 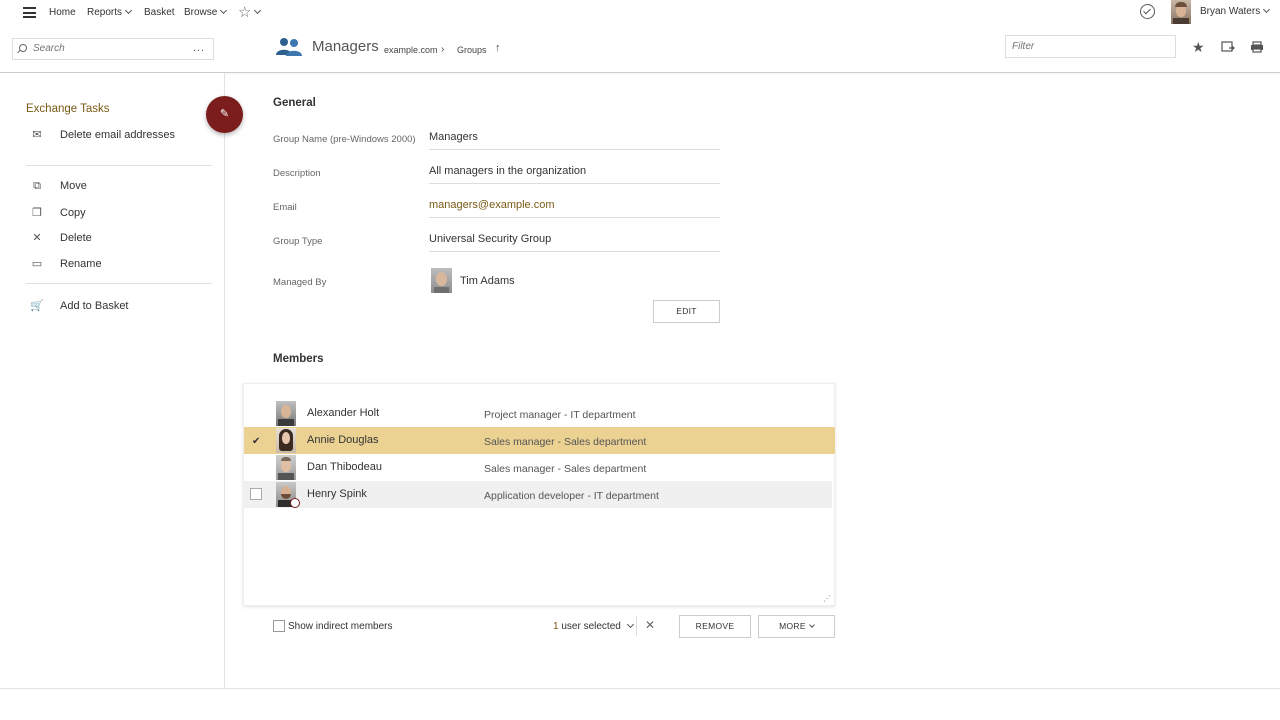 I want to click on sidebar-item-rename: ▭ Rename, so click(x=66, y=266).